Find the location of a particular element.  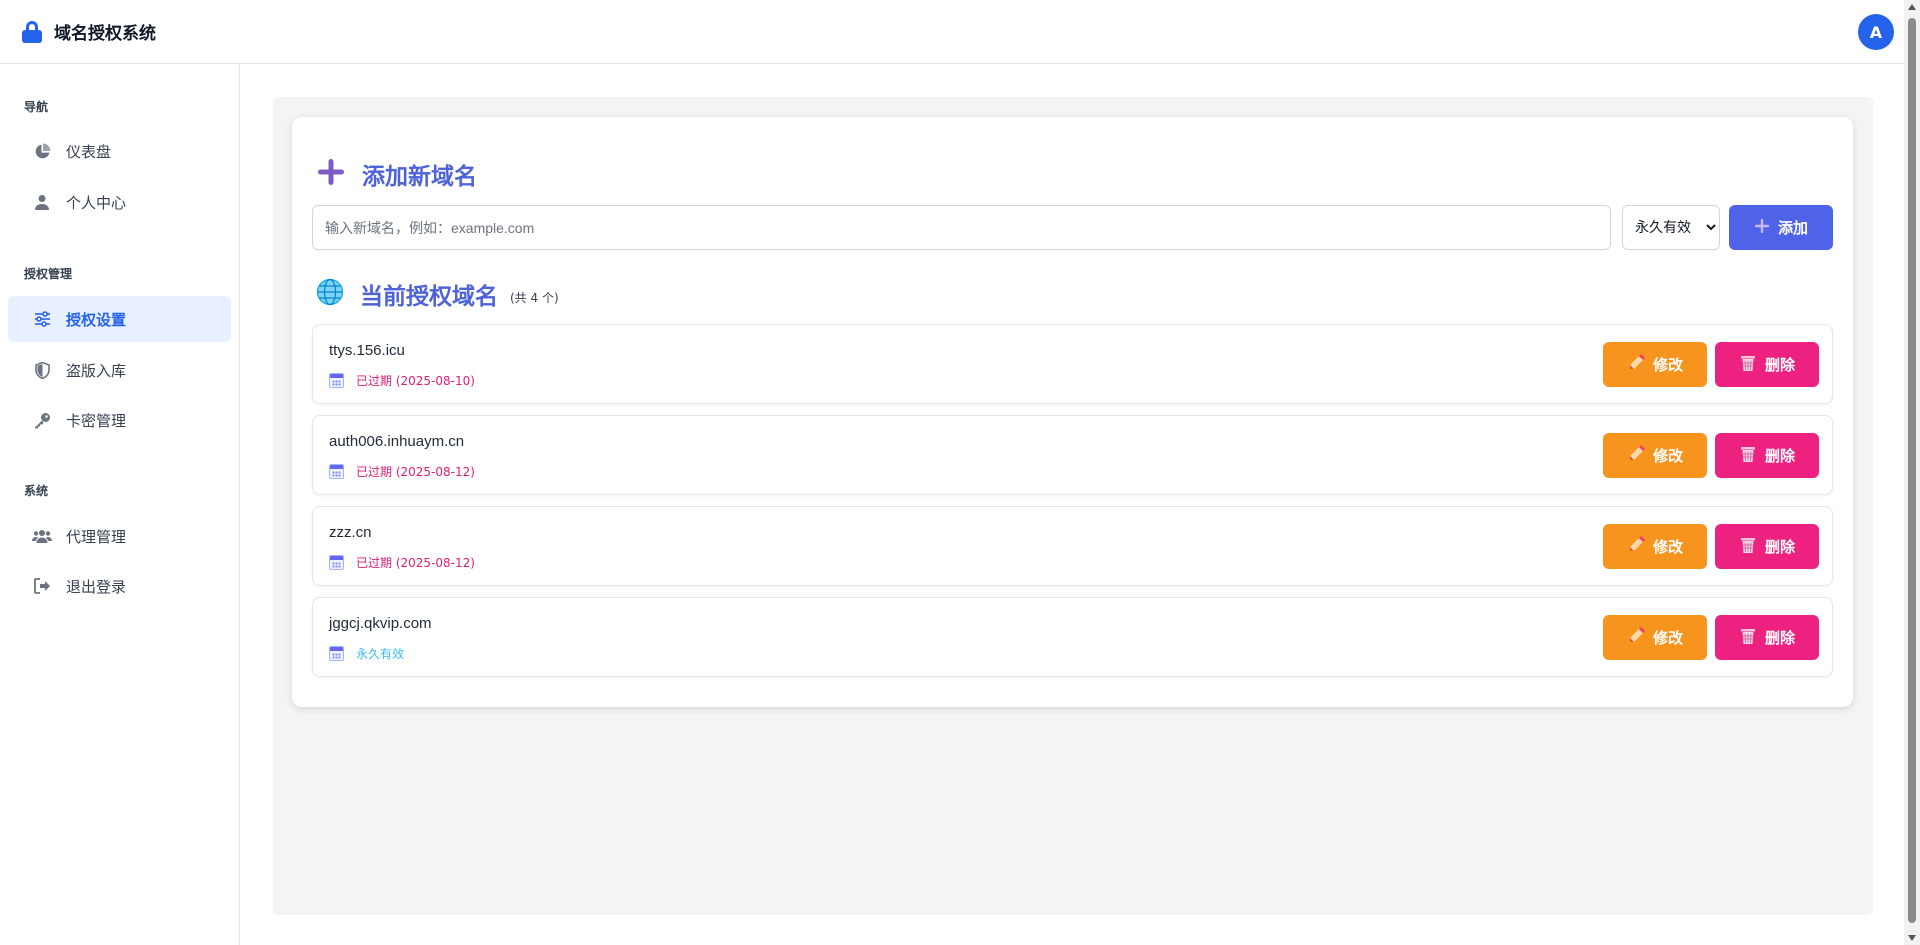

sidebar-item-card-keys: 卡密管理 is located at coordinates (119, 420).